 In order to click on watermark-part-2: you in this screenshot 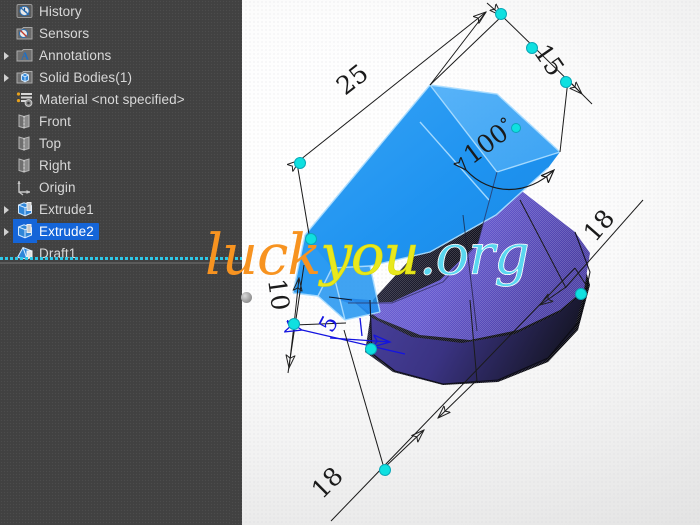, I will do `click(370, 255)`.